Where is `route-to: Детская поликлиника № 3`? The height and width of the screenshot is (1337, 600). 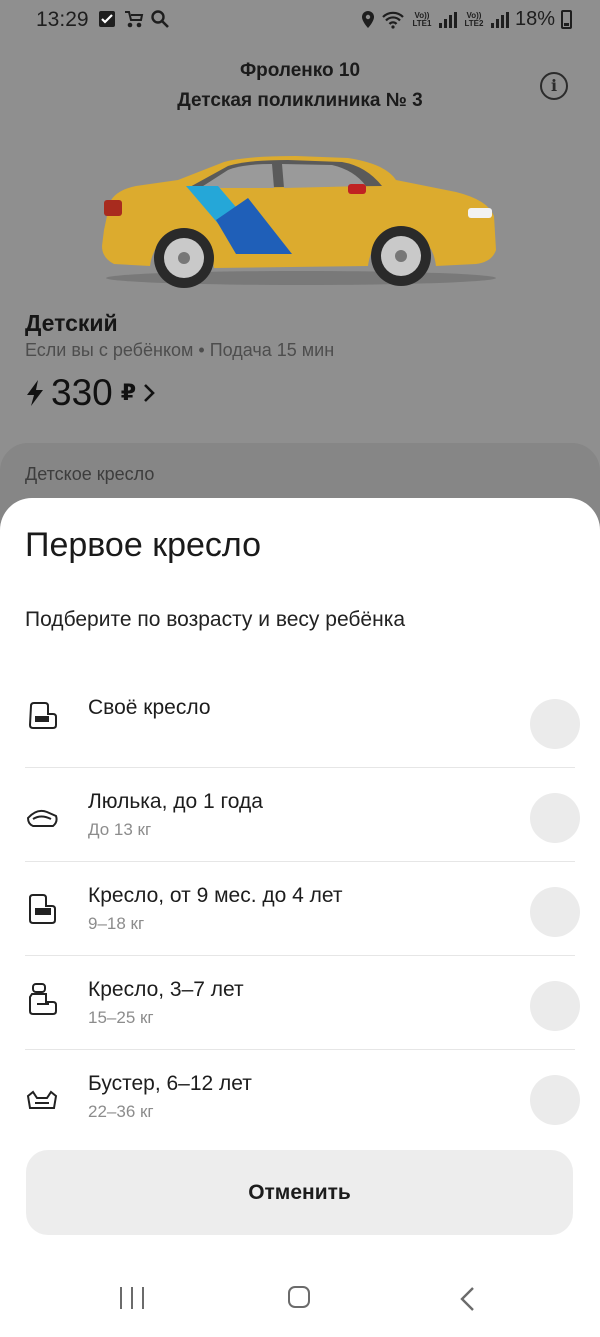
route-to: Детская поликлиника № 3 is located at coordinates (300, 101).